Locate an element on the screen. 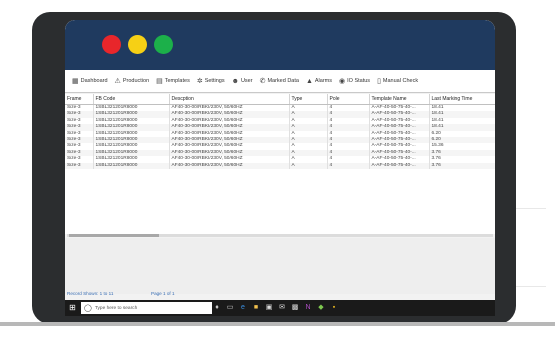 Image resolution: width=555 pixels, height=340 pixels. minimize-window-button is located at coordinates (137, 44).